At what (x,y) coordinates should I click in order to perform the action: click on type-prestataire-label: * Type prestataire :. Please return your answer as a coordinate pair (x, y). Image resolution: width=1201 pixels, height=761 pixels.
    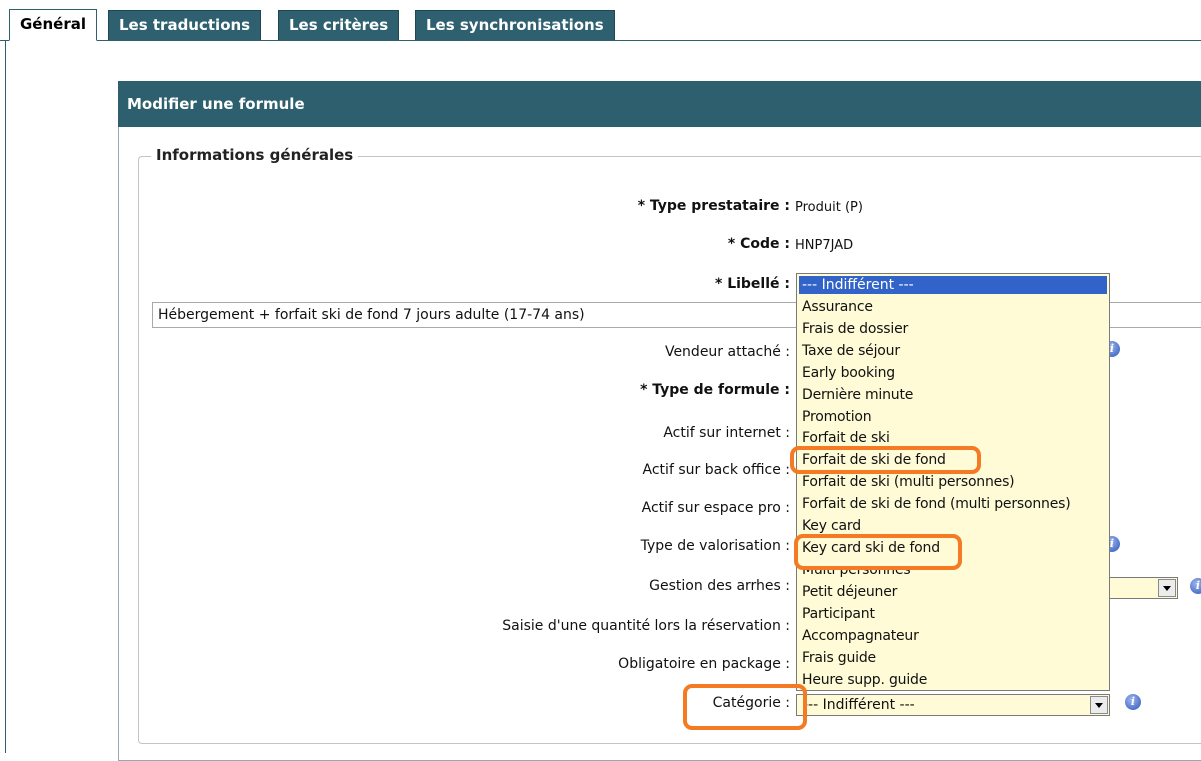
    Looking at the image, I should click on (713, 206).